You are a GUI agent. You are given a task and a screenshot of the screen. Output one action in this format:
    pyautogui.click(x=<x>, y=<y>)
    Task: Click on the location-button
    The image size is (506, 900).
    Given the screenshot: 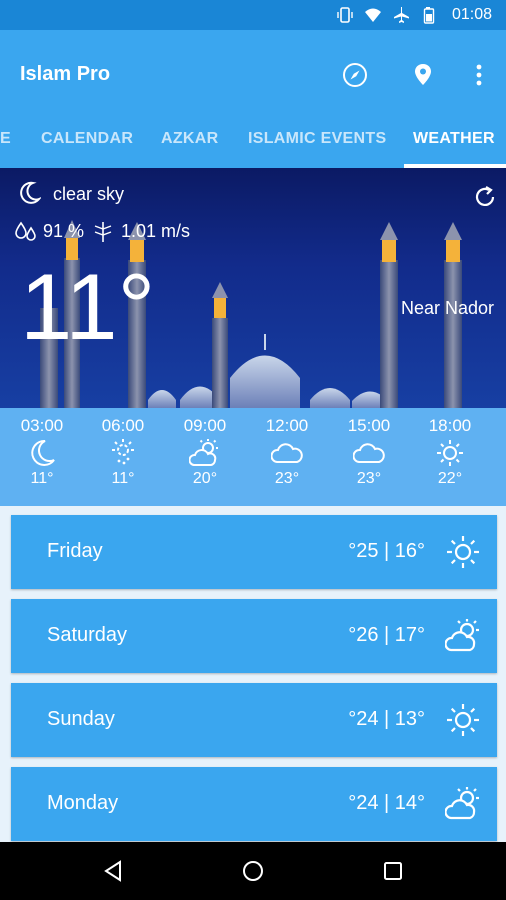 What is the action you would take?
    pyautogui.click(x=423, y=75)
    